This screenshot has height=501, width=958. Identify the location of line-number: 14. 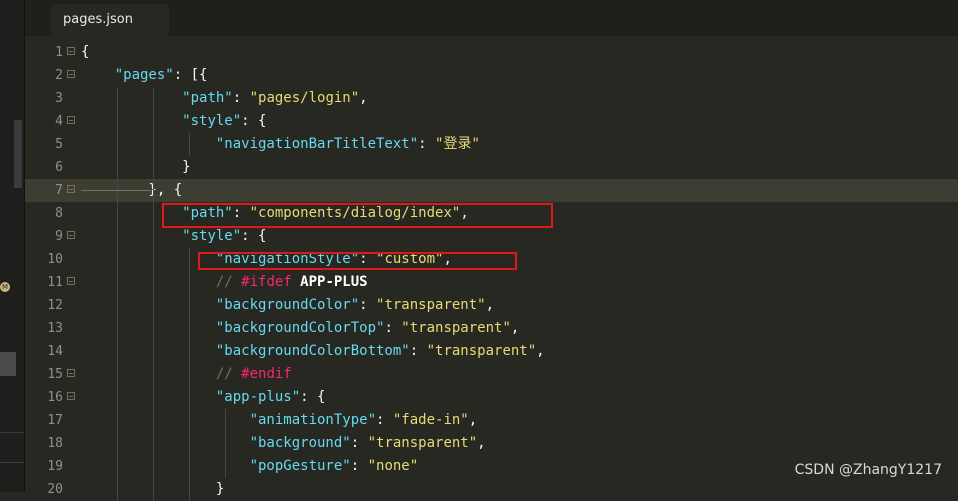
(55, 351).